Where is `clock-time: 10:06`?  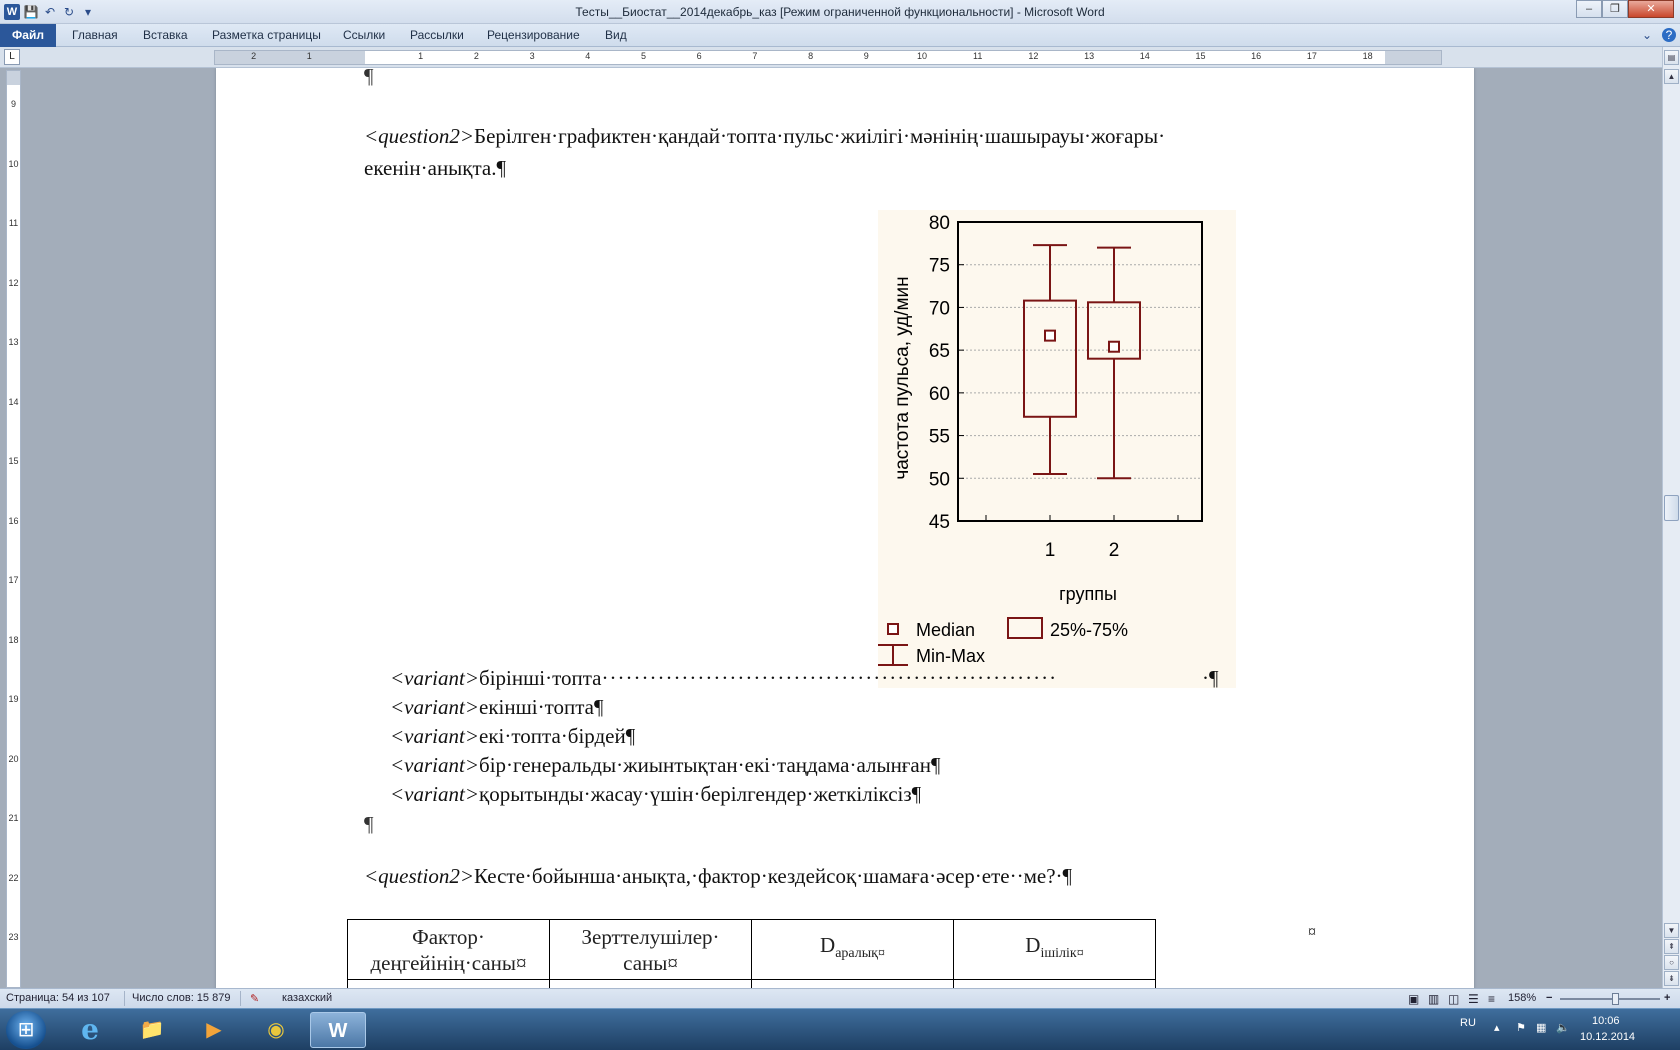
clock-time: 10:06 is located at coordinates (1606, 1021).